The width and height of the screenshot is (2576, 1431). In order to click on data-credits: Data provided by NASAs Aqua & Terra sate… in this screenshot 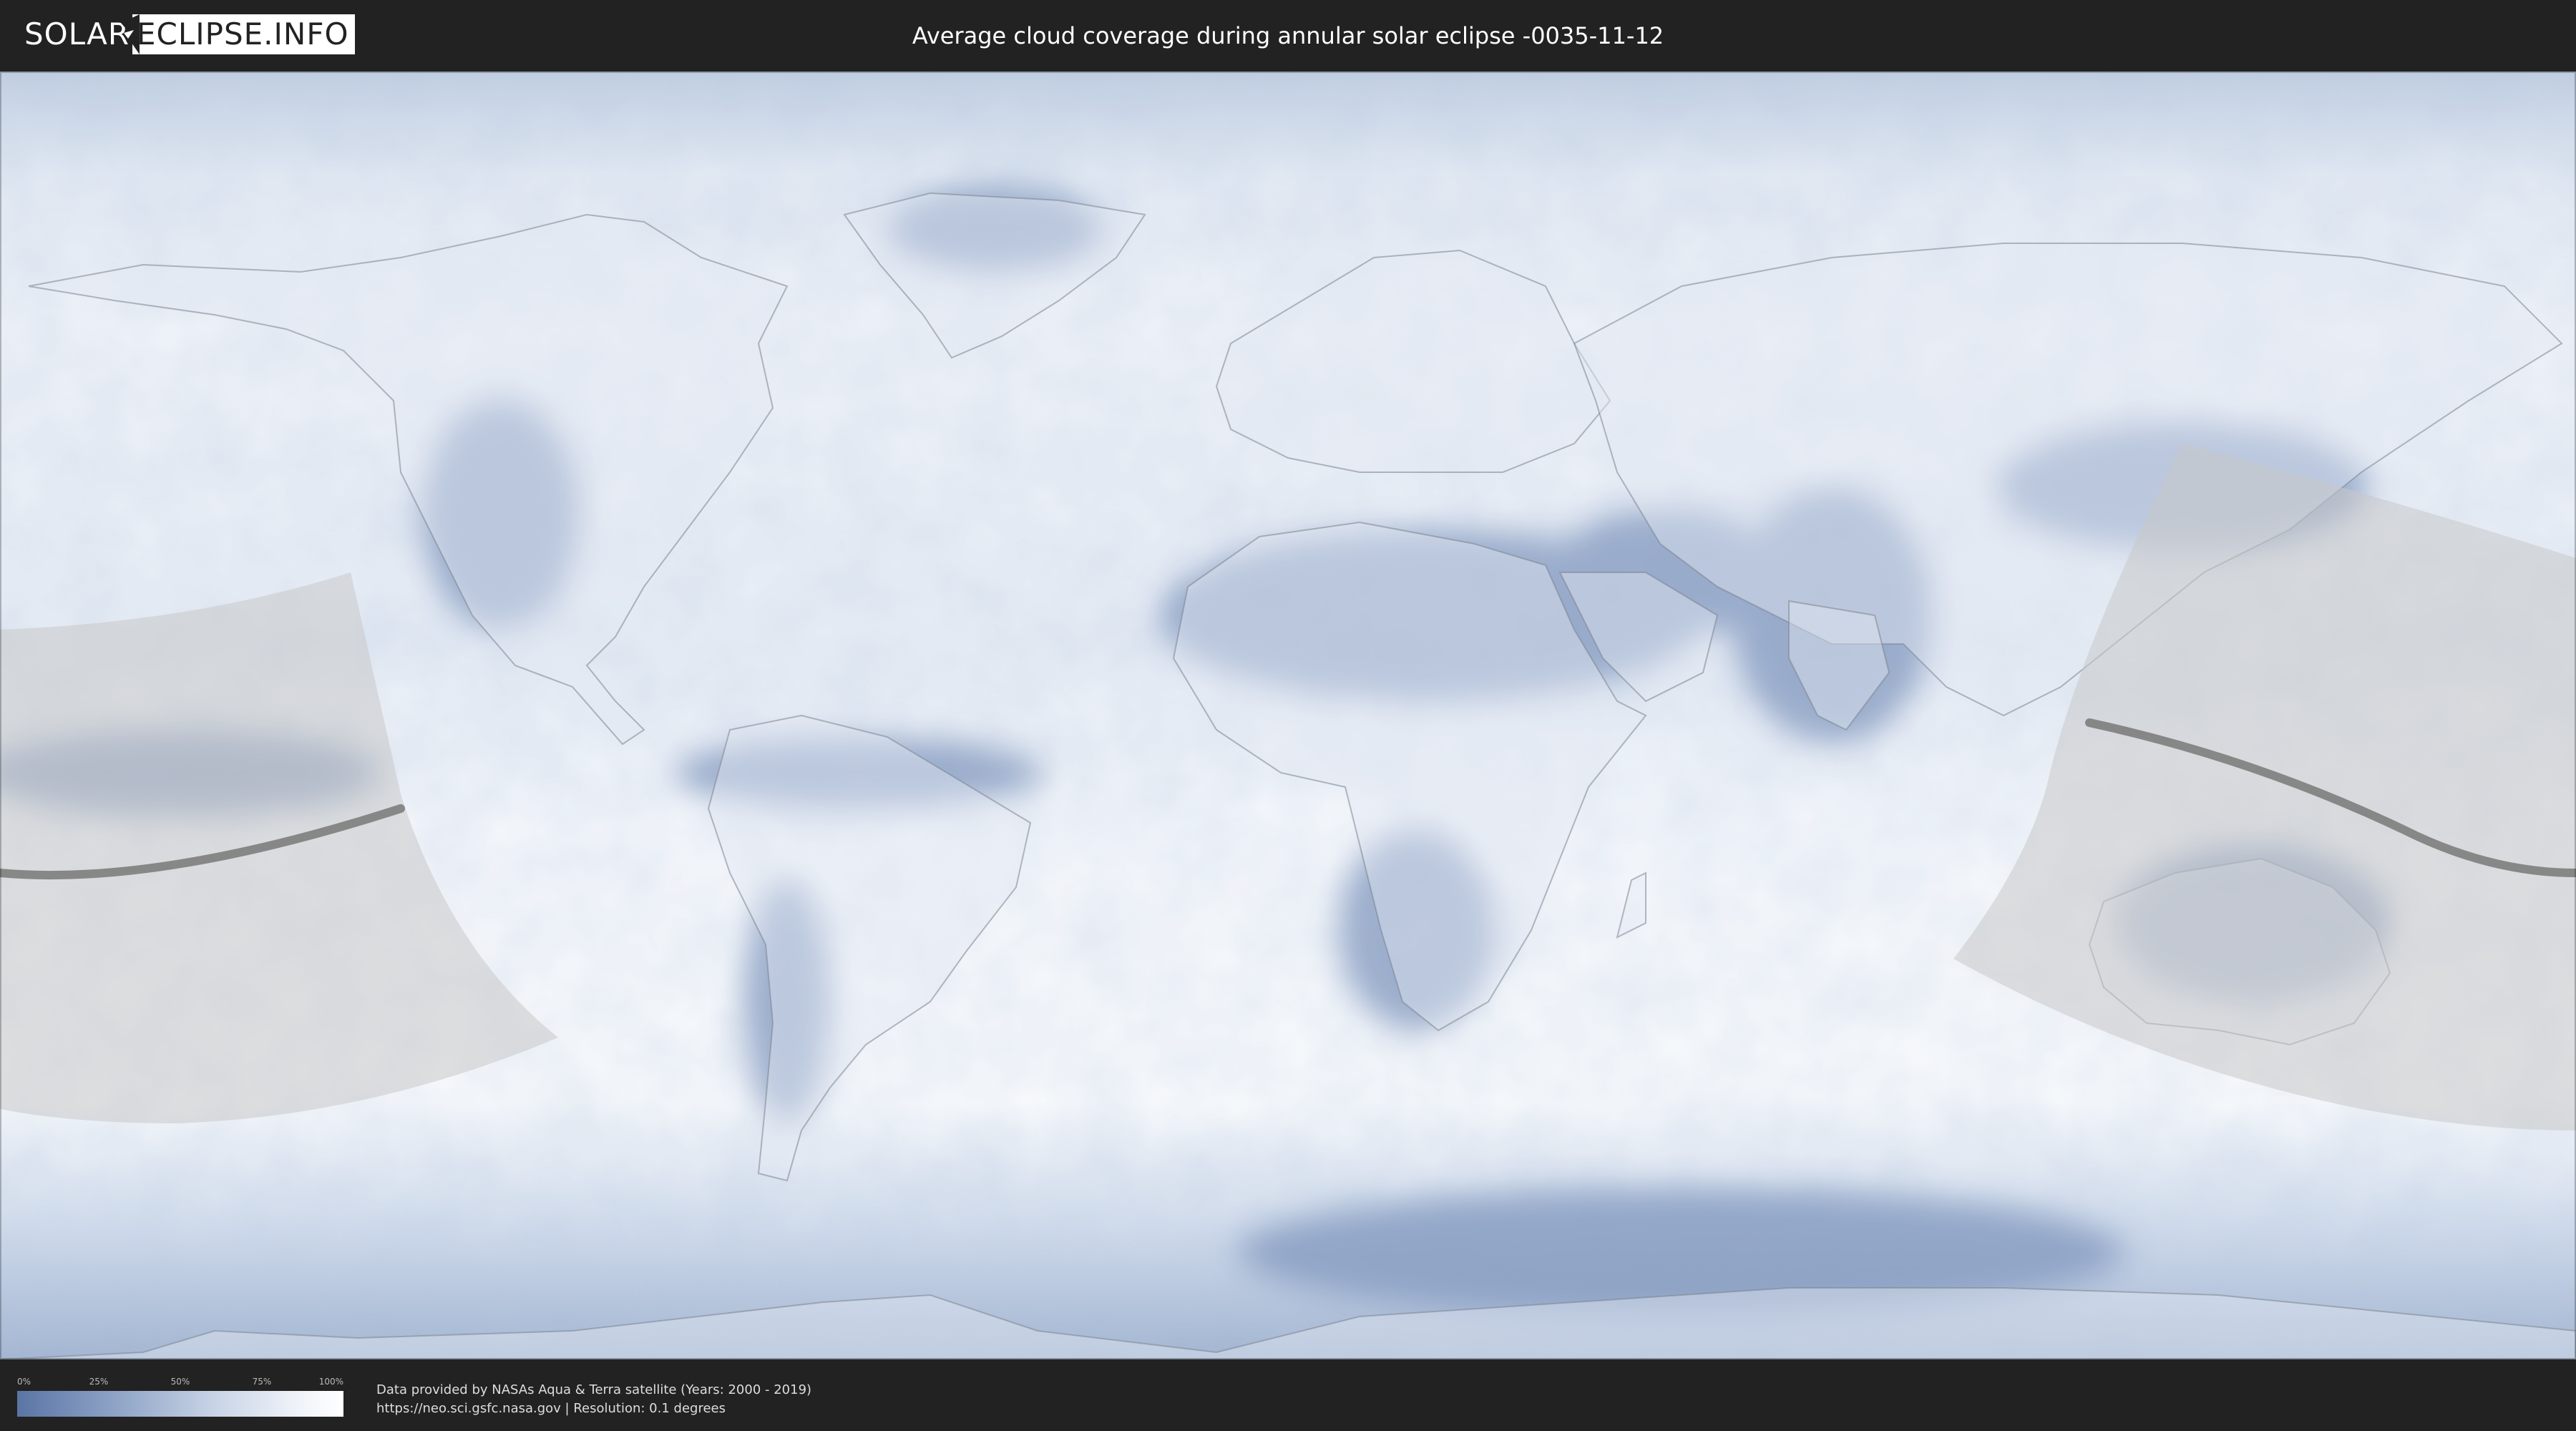, I will do `click(593, 1399)`.